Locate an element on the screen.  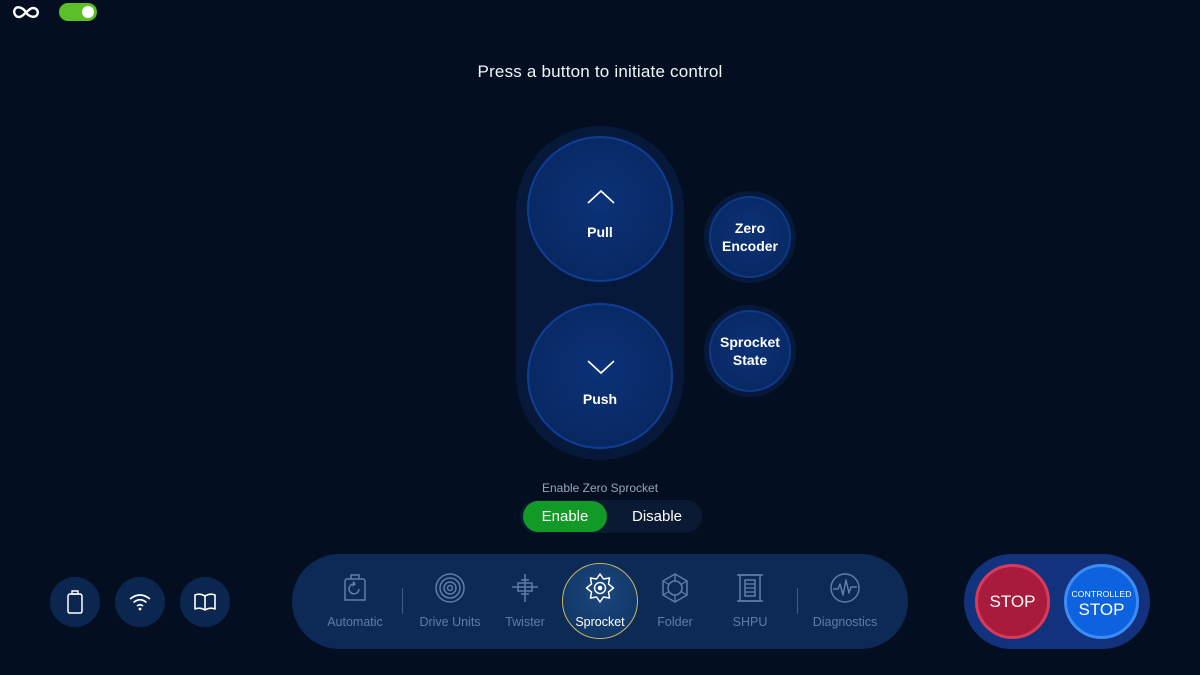
nav-label-shpu: SHPU is located at coordinates (750, 622).